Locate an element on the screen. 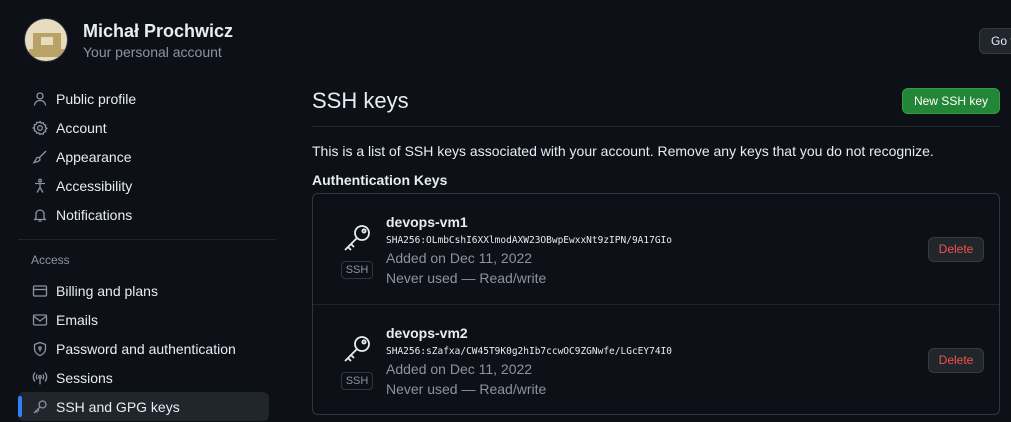 Image resolution: width=1011 pixels, height=422 pixels. bell-icon is located at coordinates (40, 215).